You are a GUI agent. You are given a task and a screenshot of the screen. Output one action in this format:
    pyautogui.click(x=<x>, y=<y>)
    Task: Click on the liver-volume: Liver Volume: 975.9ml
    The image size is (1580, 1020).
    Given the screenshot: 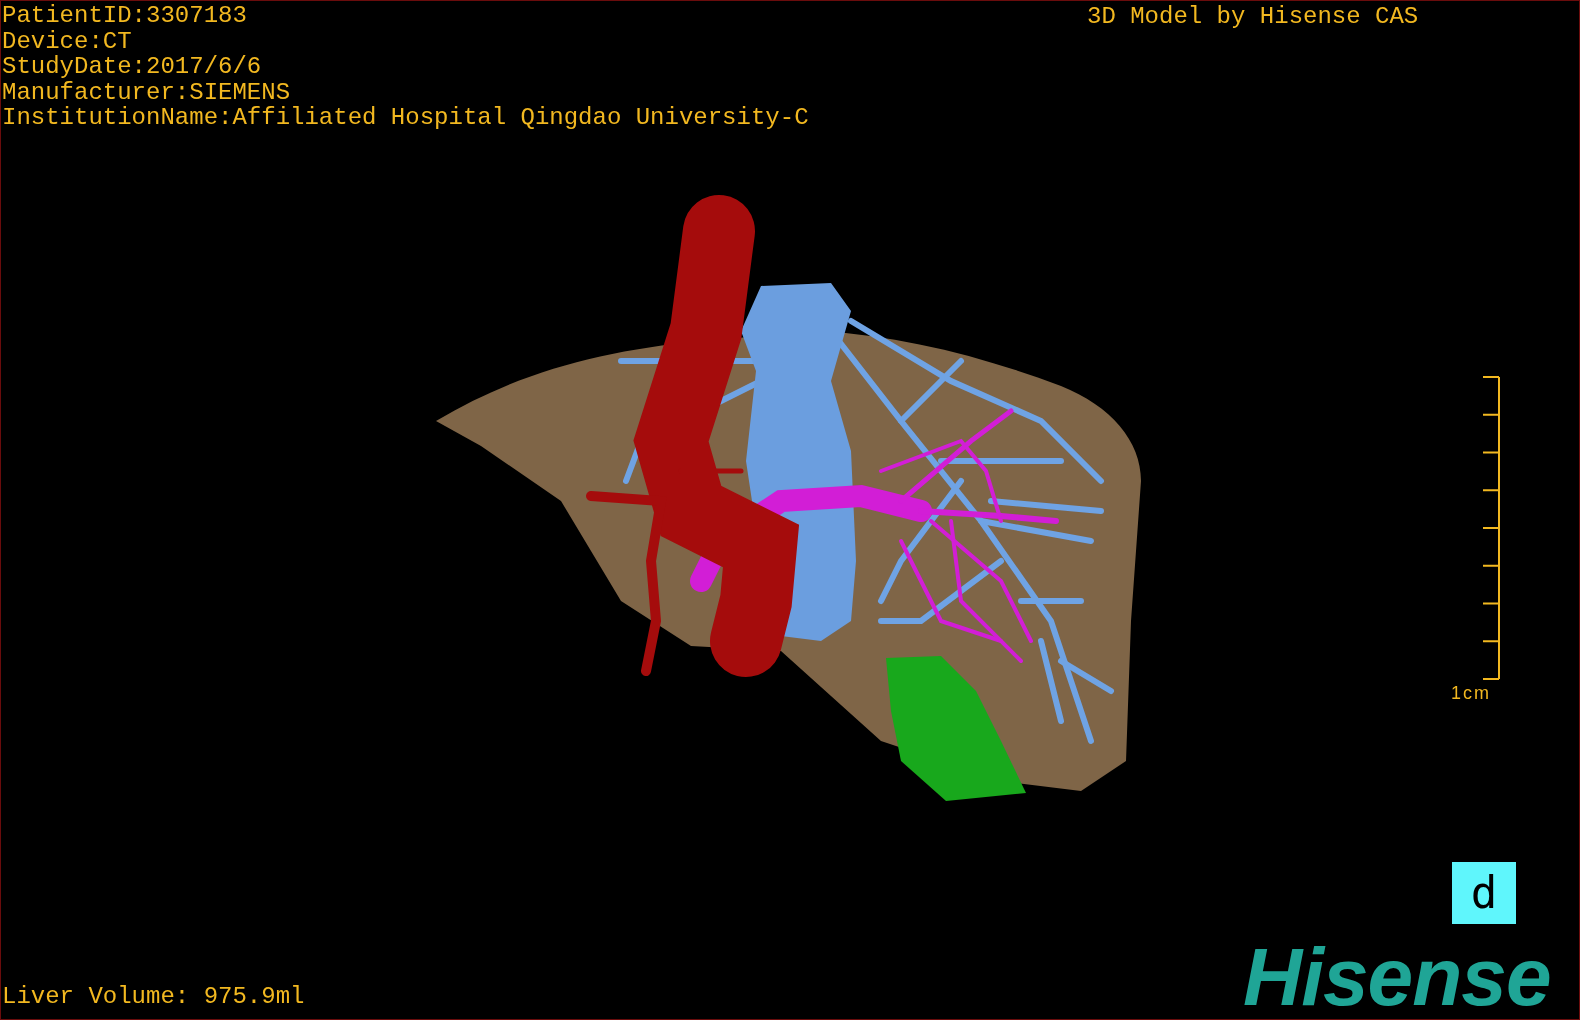 What is the action you would take?
    pyautogui.click(x=153, y=997)
    